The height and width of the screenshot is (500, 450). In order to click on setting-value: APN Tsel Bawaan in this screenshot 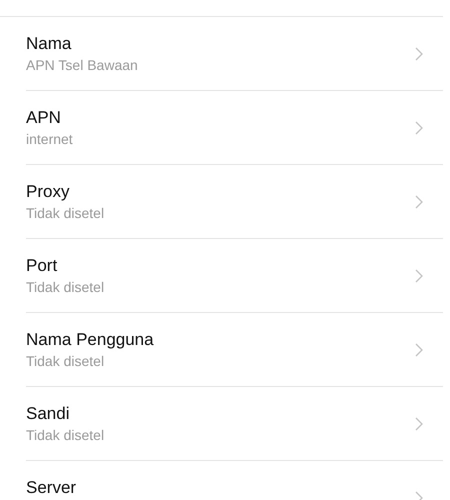, I will do `click(82, 65)`.